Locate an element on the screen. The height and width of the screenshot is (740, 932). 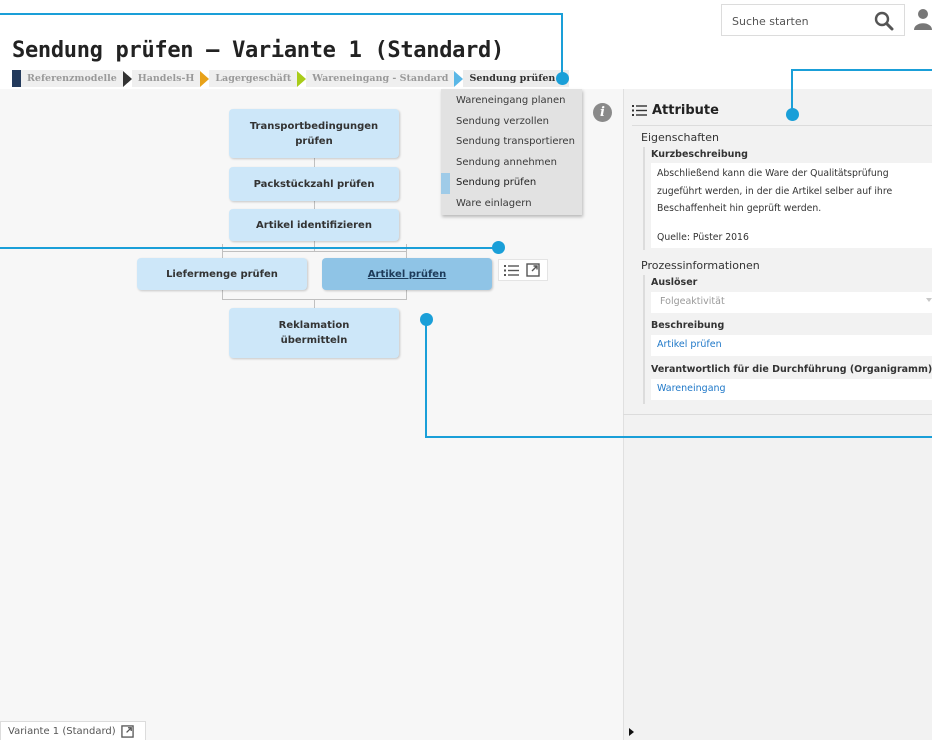
process-node-reklamation: Reklamation übermitteln is located at coordinates (314, 333).